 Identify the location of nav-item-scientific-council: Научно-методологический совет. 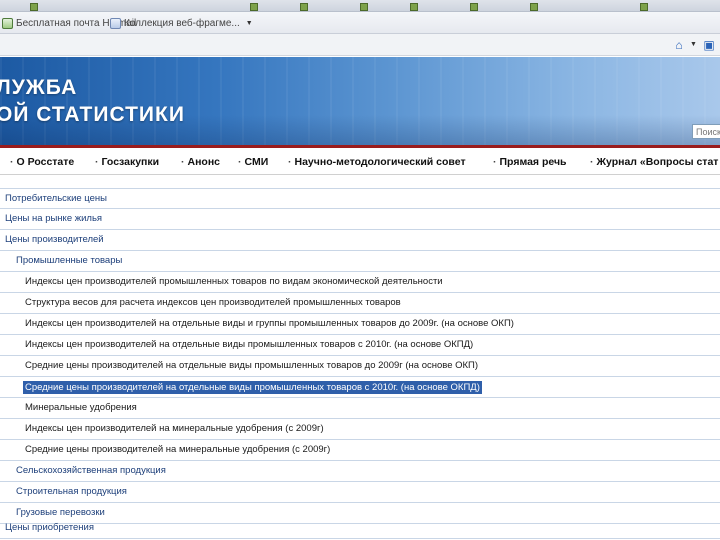
(377, 162).